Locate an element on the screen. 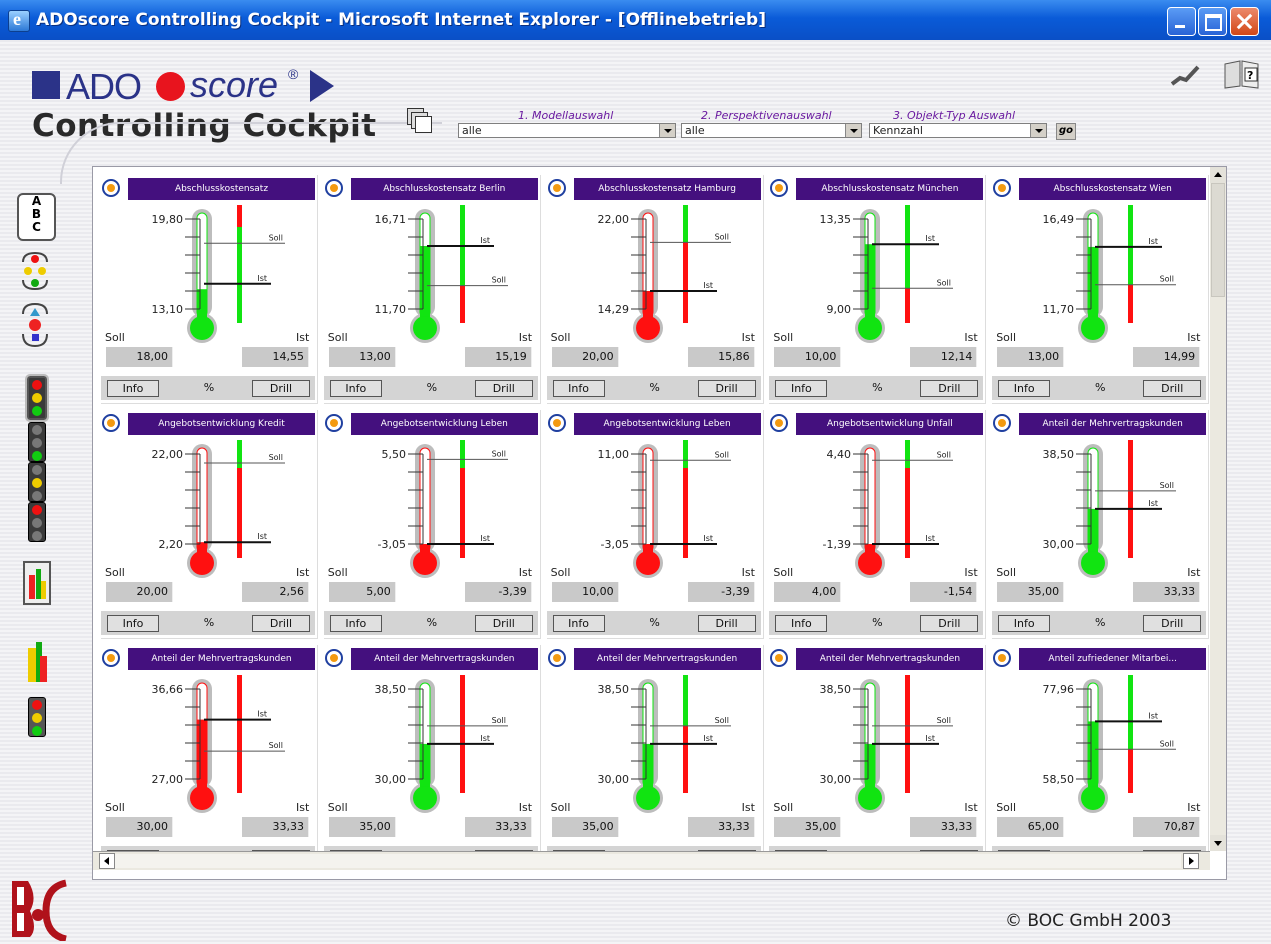  copyright-text: © BOC GmbH 2003 is located at coordinates (1088, 921).